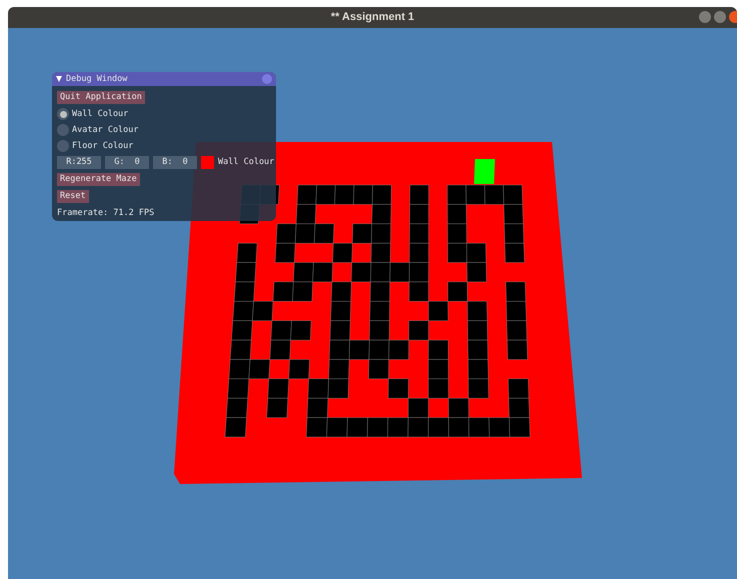 Image resolution: width=737 pixels, height=579 pixels. Describe the element at coordinates (97, 79) in the screenshot. I see `panel-title: Debug Window` at that location.